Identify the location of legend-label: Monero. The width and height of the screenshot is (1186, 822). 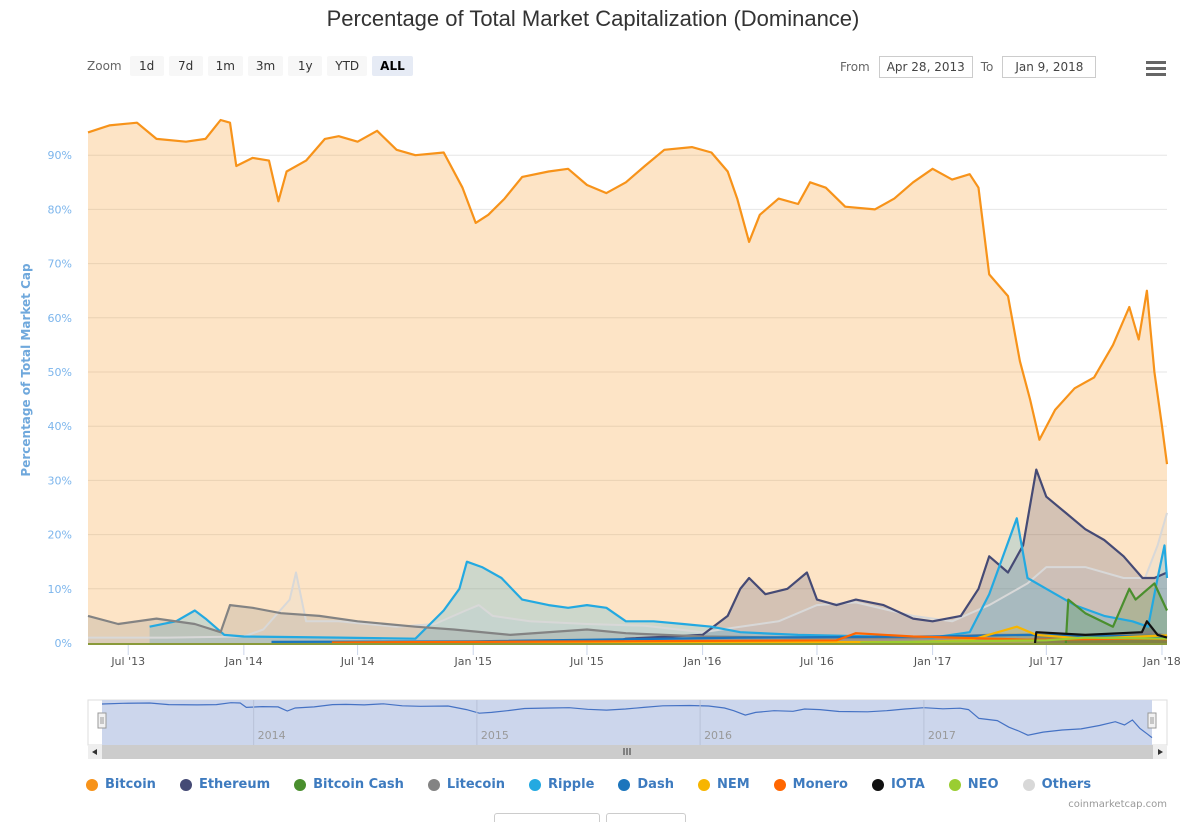
(820, 784).